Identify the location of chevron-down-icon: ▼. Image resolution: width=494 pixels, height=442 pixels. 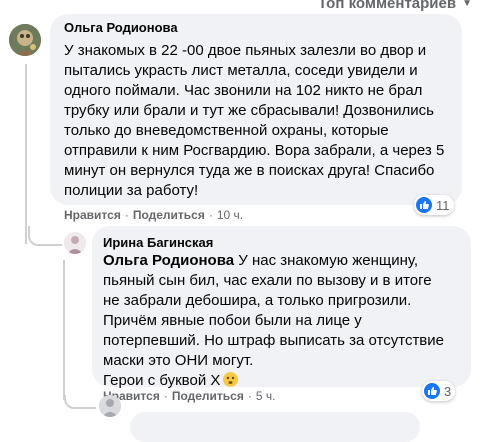
(467, 4).